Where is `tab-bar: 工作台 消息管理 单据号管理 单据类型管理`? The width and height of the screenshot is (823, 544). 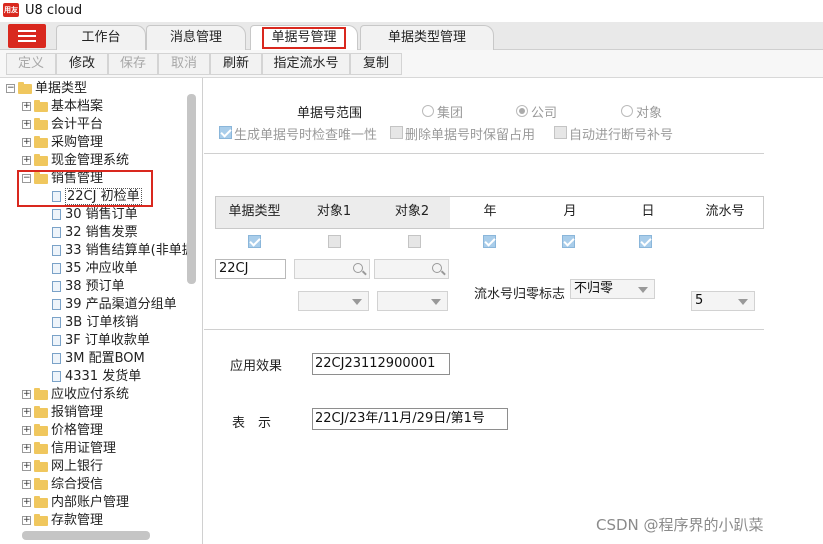
tab-bar: 工作台 消息管理 单据号管理 单据类型管理 is located at coordinates (411, 36).